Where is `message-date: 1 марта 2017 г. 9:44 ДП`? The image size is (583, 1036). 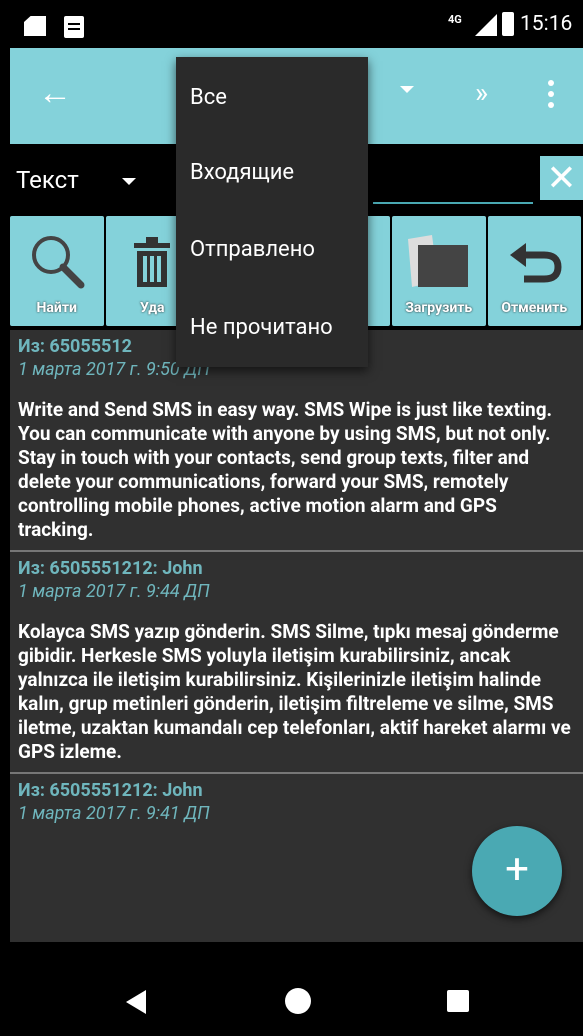 message-date: 1 марта 2017 г. 9:44 ДП is located at coordinates (114, 591).